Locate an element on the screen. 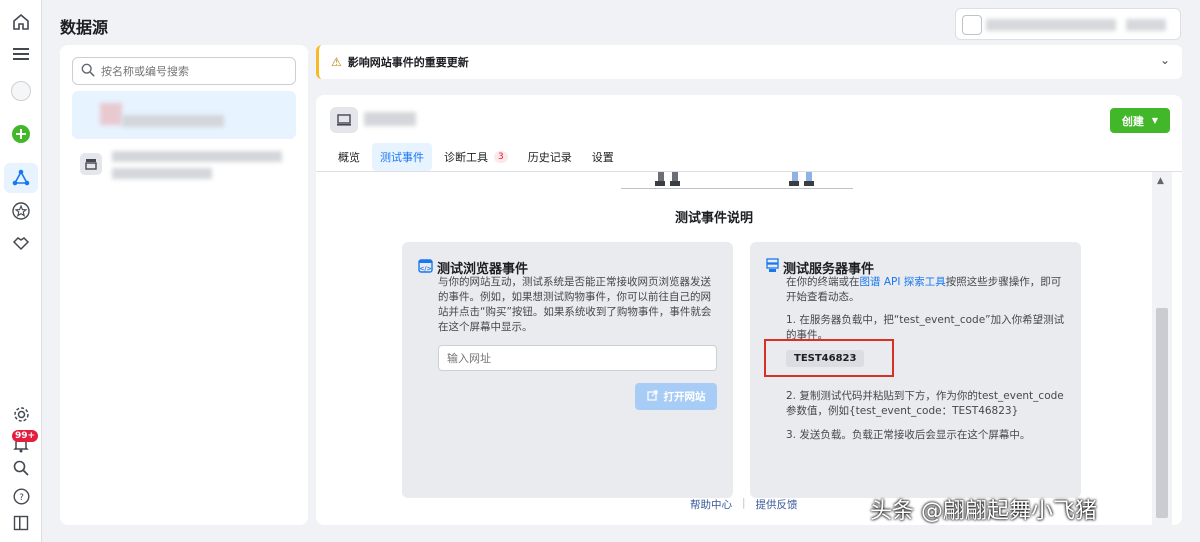 The height and width of the screenshot is (542, 1200). account-avatar-icon is located at coordinates (21, 91).